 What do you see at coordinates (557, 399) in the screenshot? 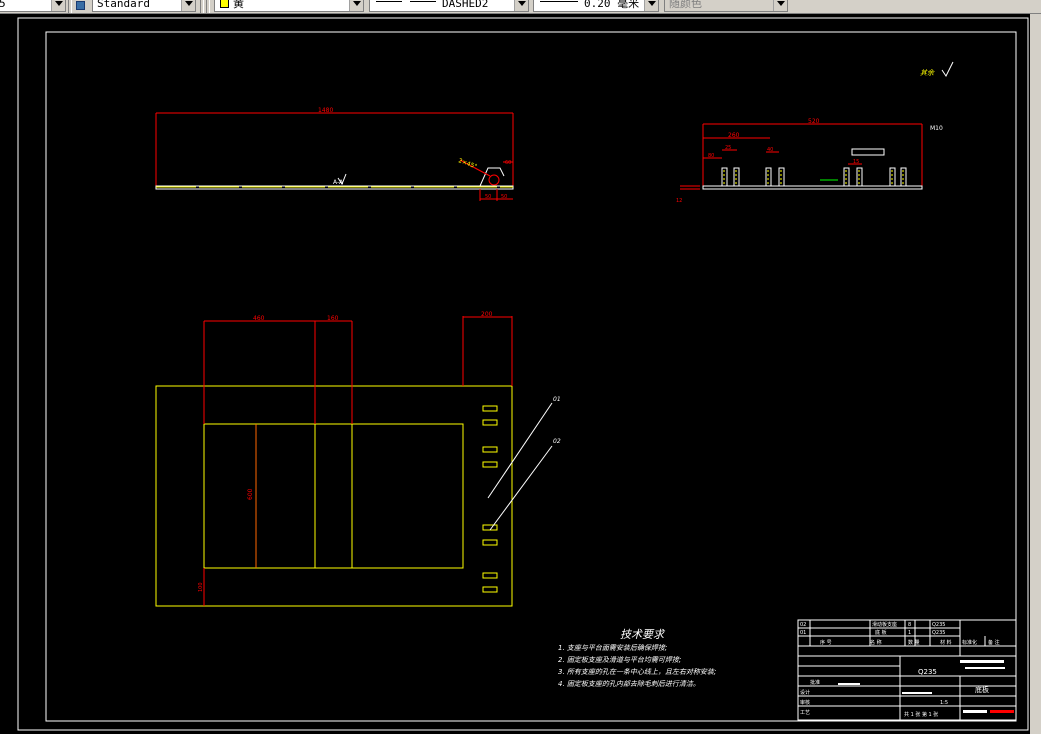
I see `leader-01-text: 01` at bounding box center [557, 399].